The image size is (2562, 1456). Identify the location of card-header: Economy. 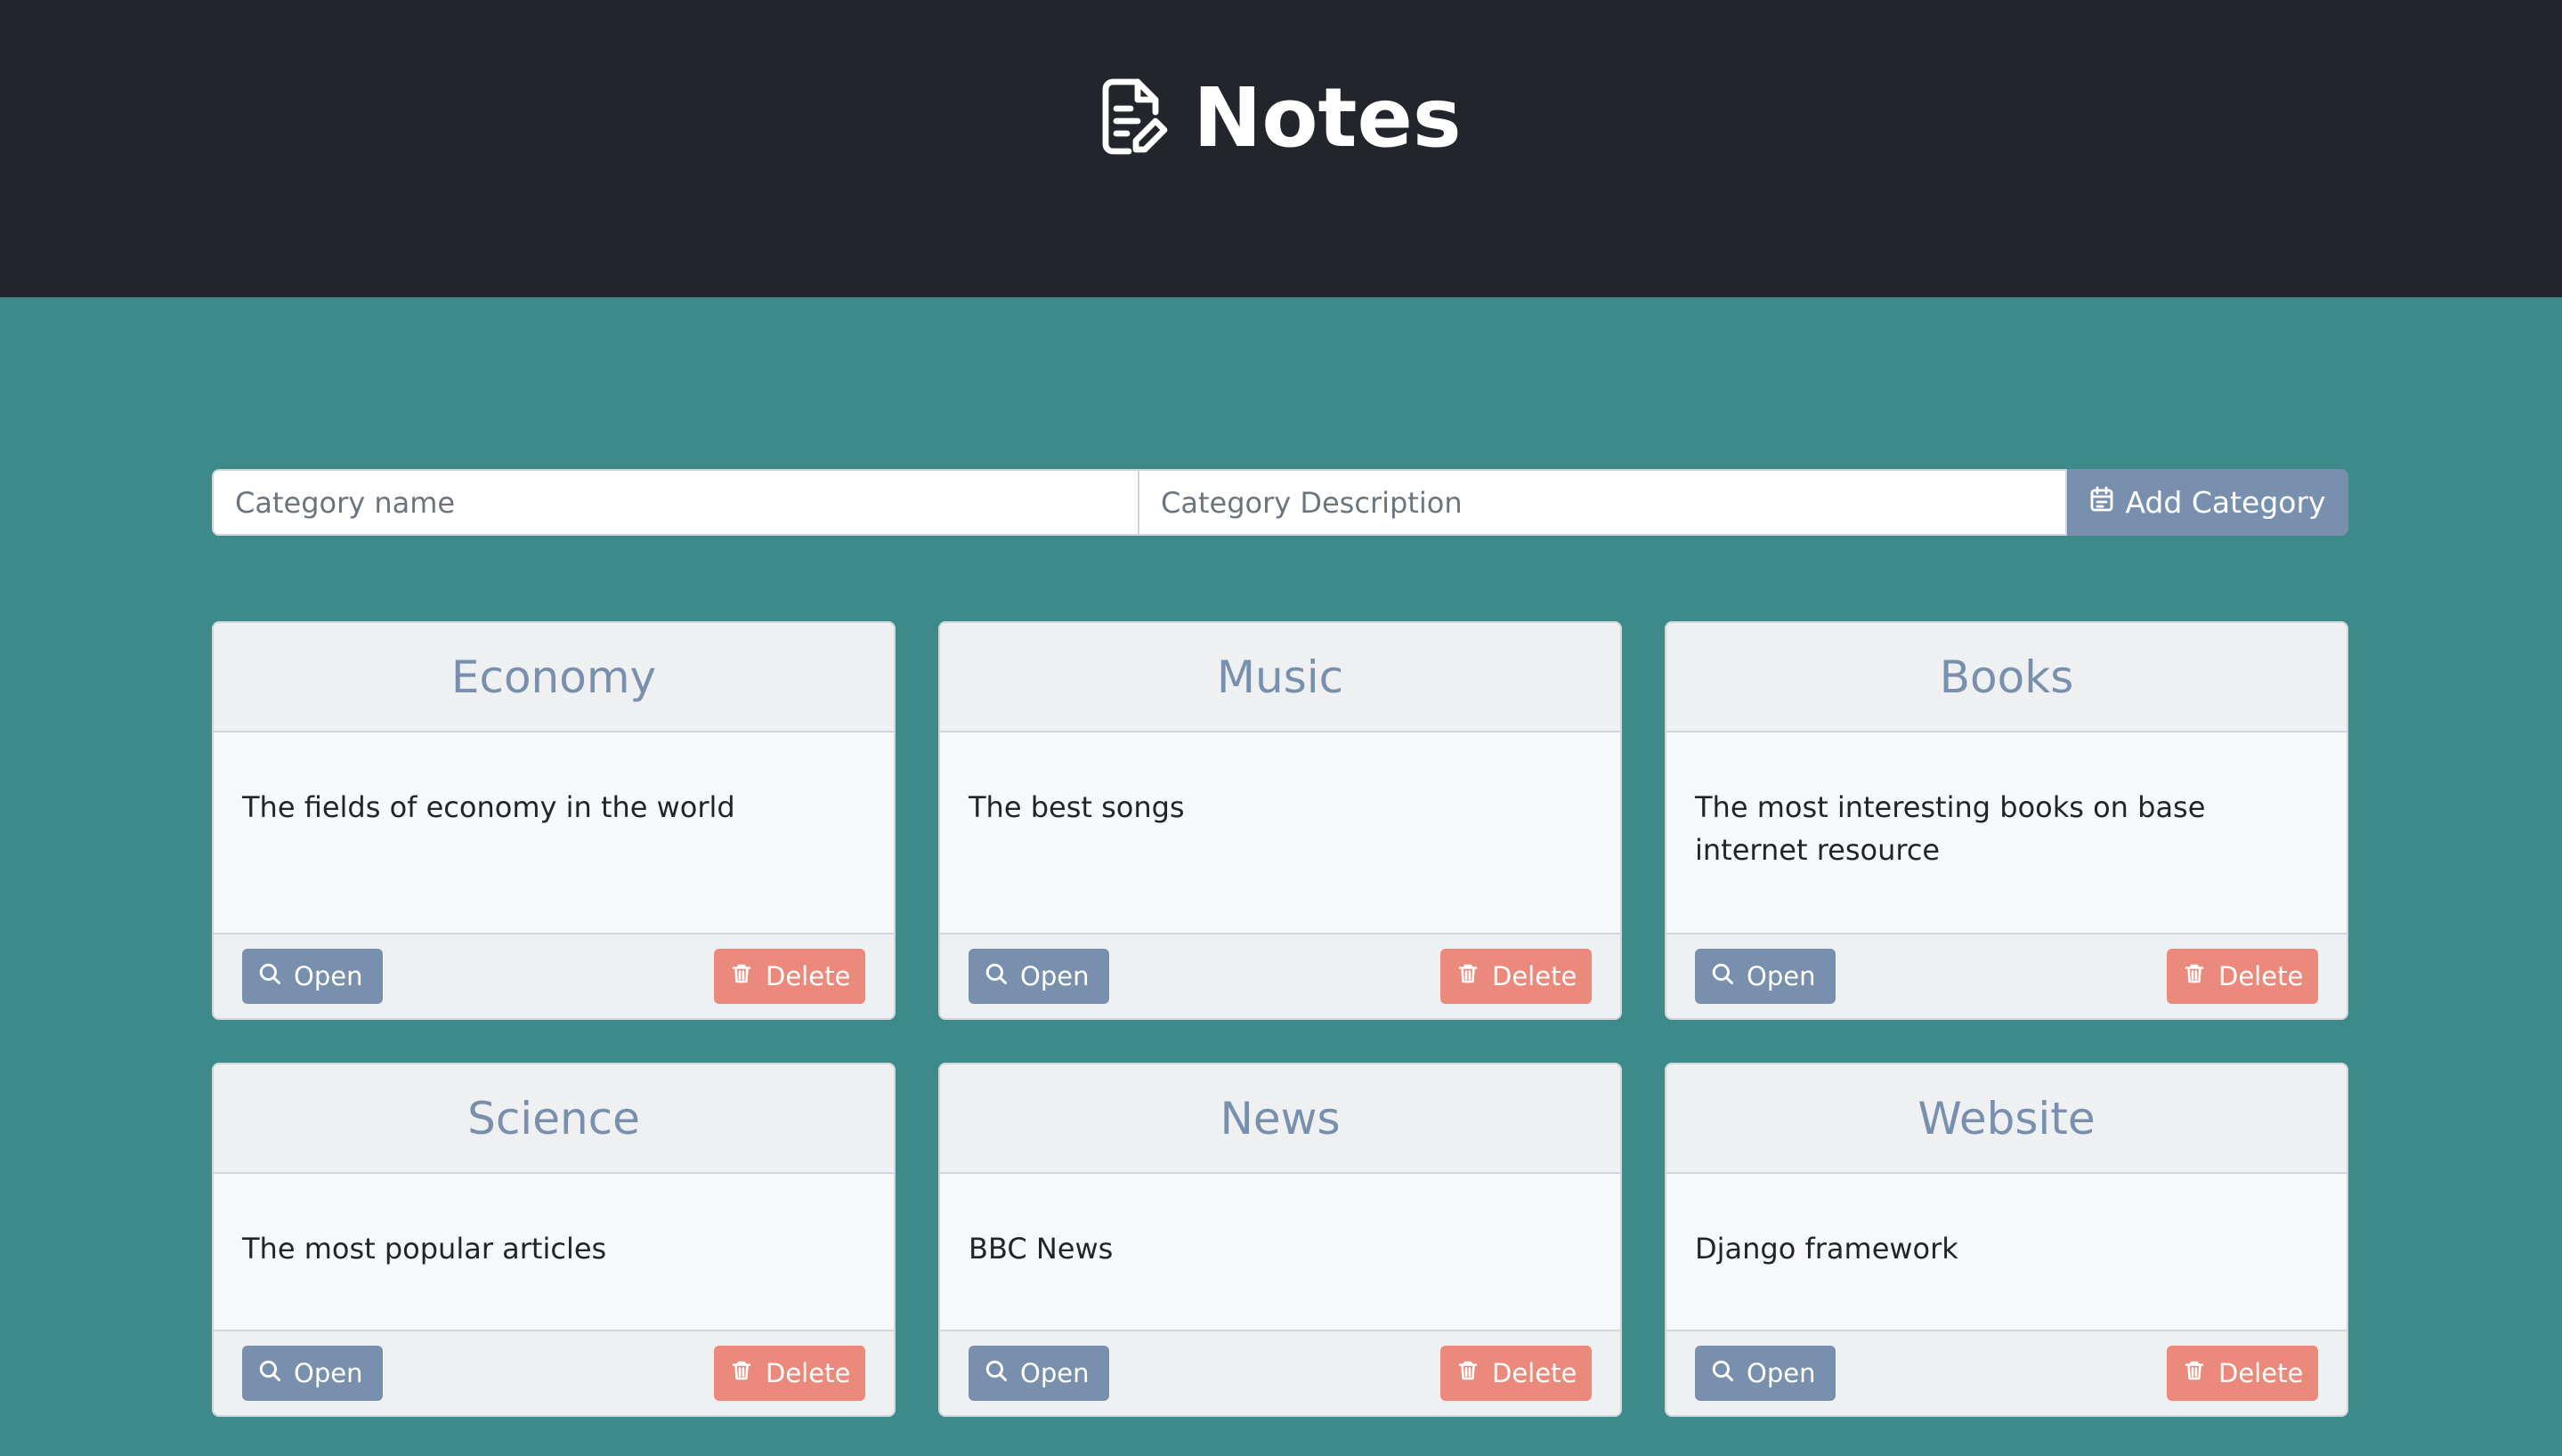
(554, 677).